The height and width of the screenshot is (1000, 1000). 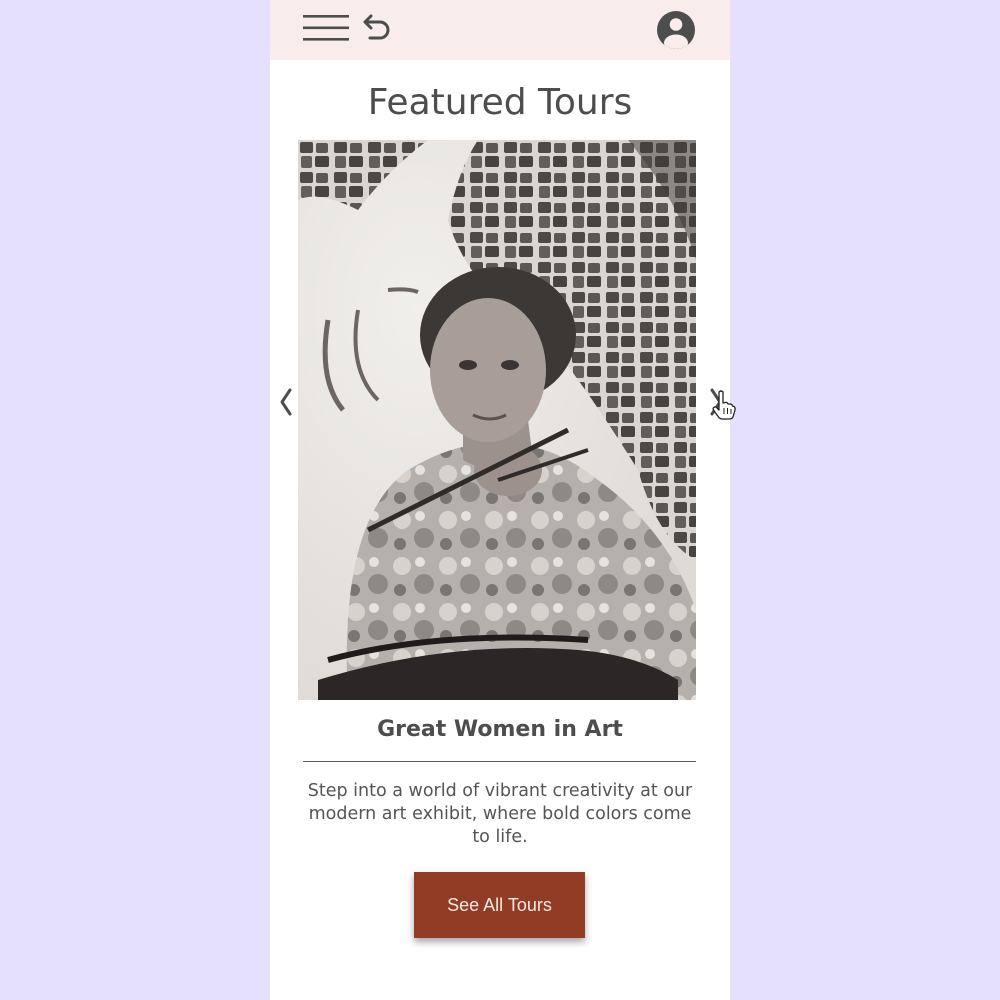 I want to click on page-title: Featured Tours, so click(x=500, y=102).